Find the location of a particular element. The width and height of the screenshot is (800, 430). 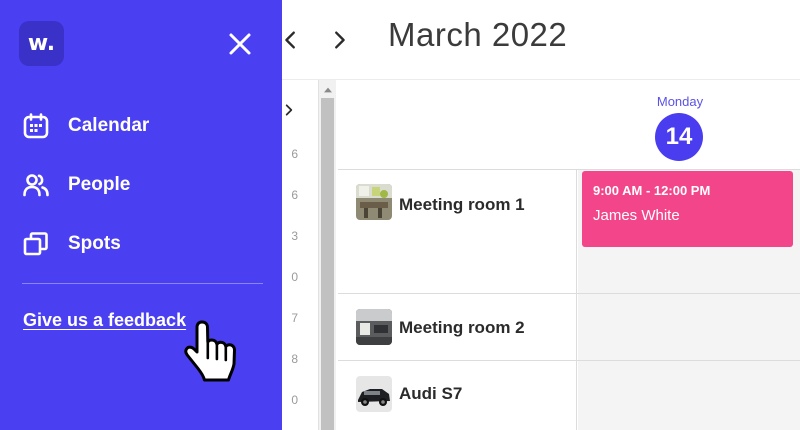

menu-item-calendar: Calendar is located at coordinates (142, 126).